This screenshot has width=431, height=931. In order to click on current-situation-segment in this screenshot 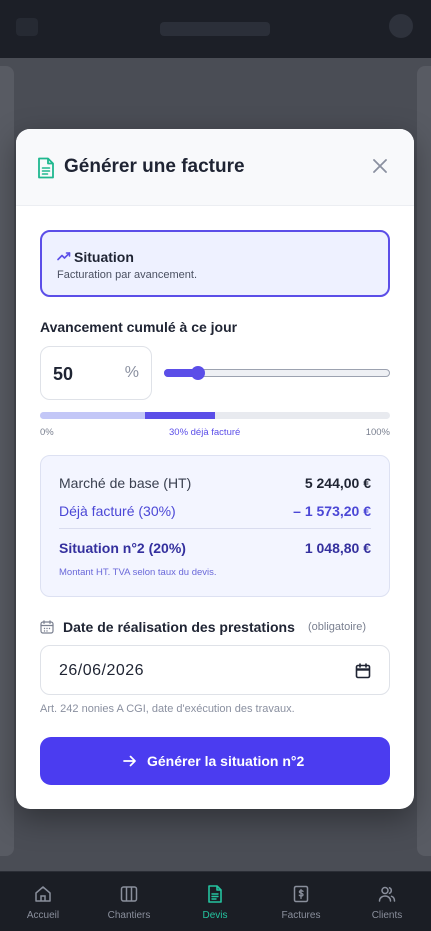, I will do `click(180, 415)`.